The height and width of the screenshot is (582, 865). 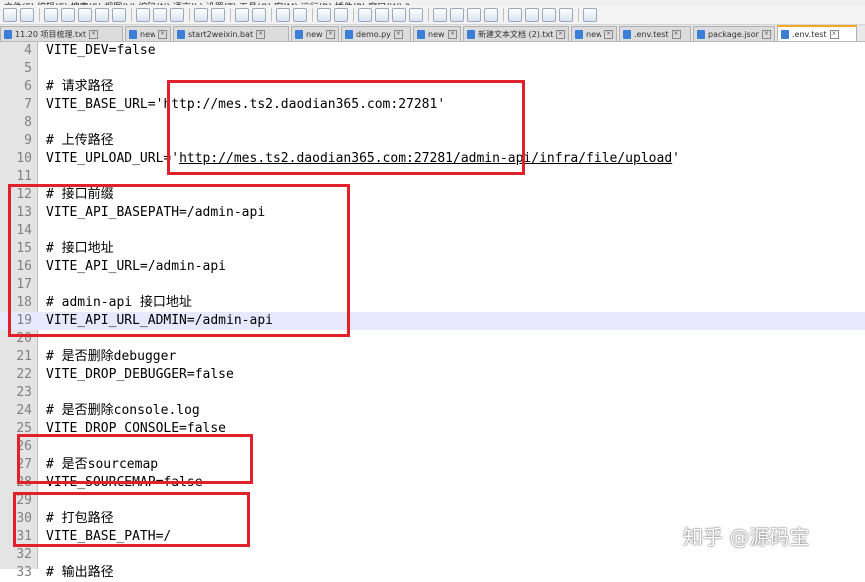 What do you see at coordinates (24, 410) in the screenshot?
I see `line-number: 24` at bounding box center [24, 410].